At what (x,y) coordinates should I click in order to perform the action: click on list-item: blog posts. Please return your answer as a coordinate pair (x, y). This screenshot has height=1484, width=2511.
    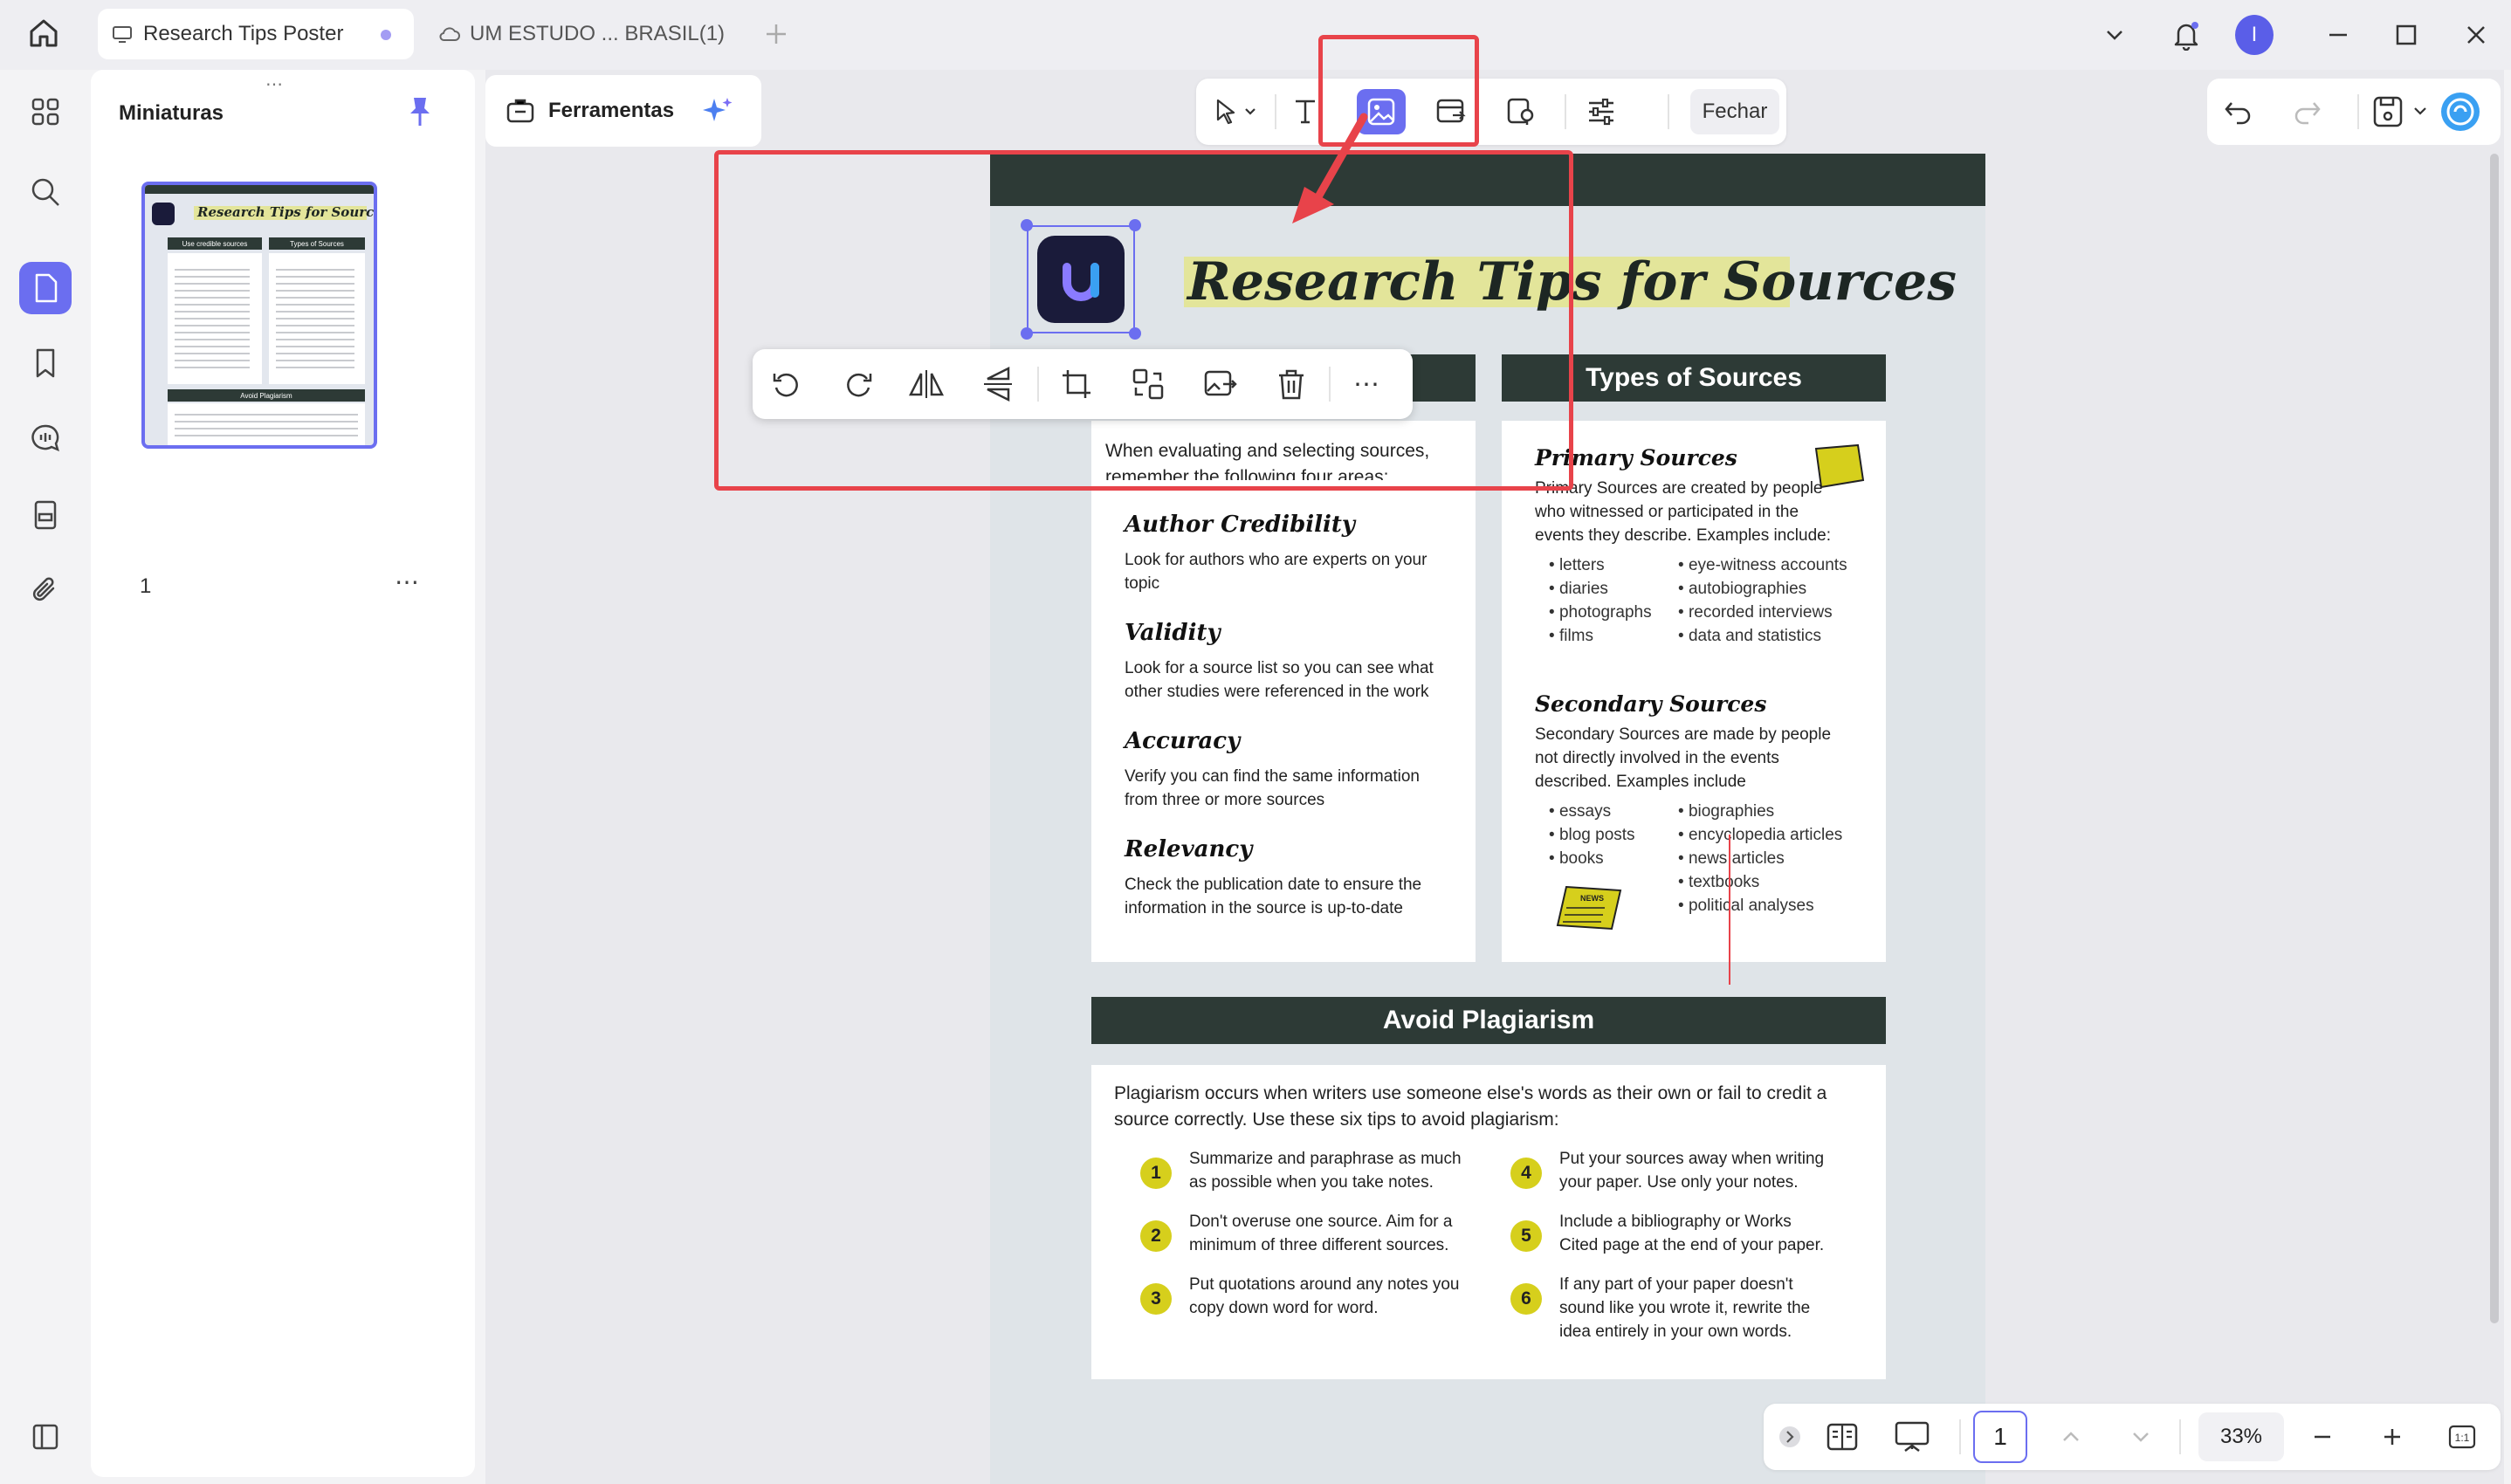
    Looking at the image, I should click on (1592, 835).